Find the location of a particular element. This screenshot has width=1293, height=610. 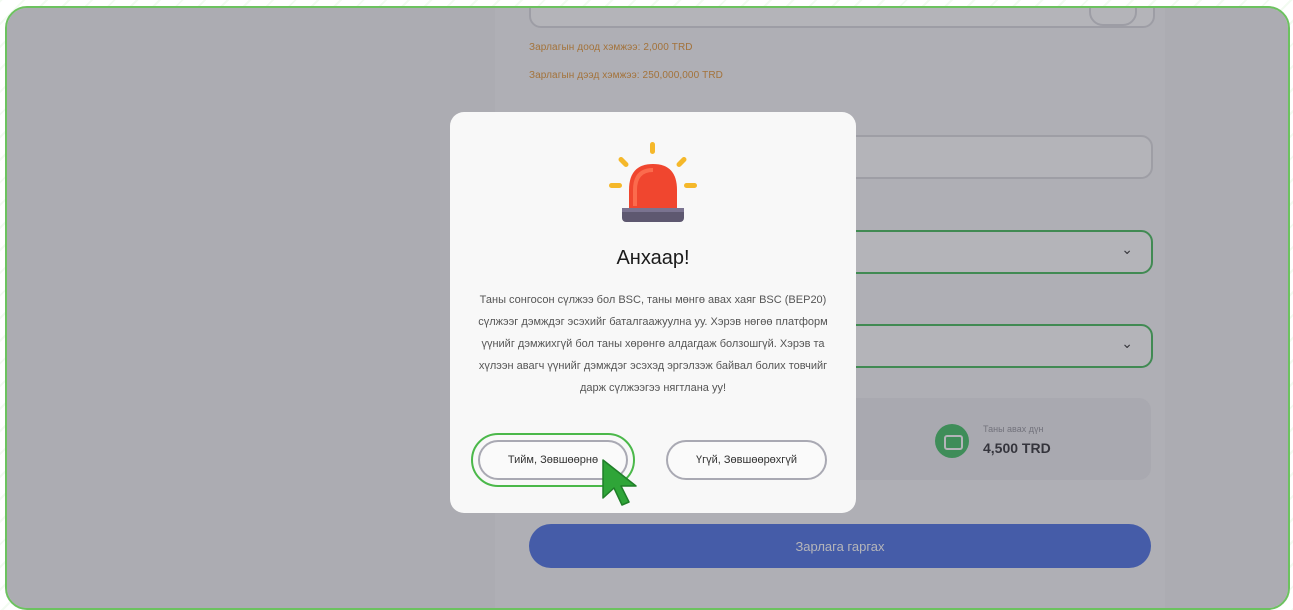

decline-button: Үгүй, Зөвшөөрөхгүй is located at coordinates (746, 460).